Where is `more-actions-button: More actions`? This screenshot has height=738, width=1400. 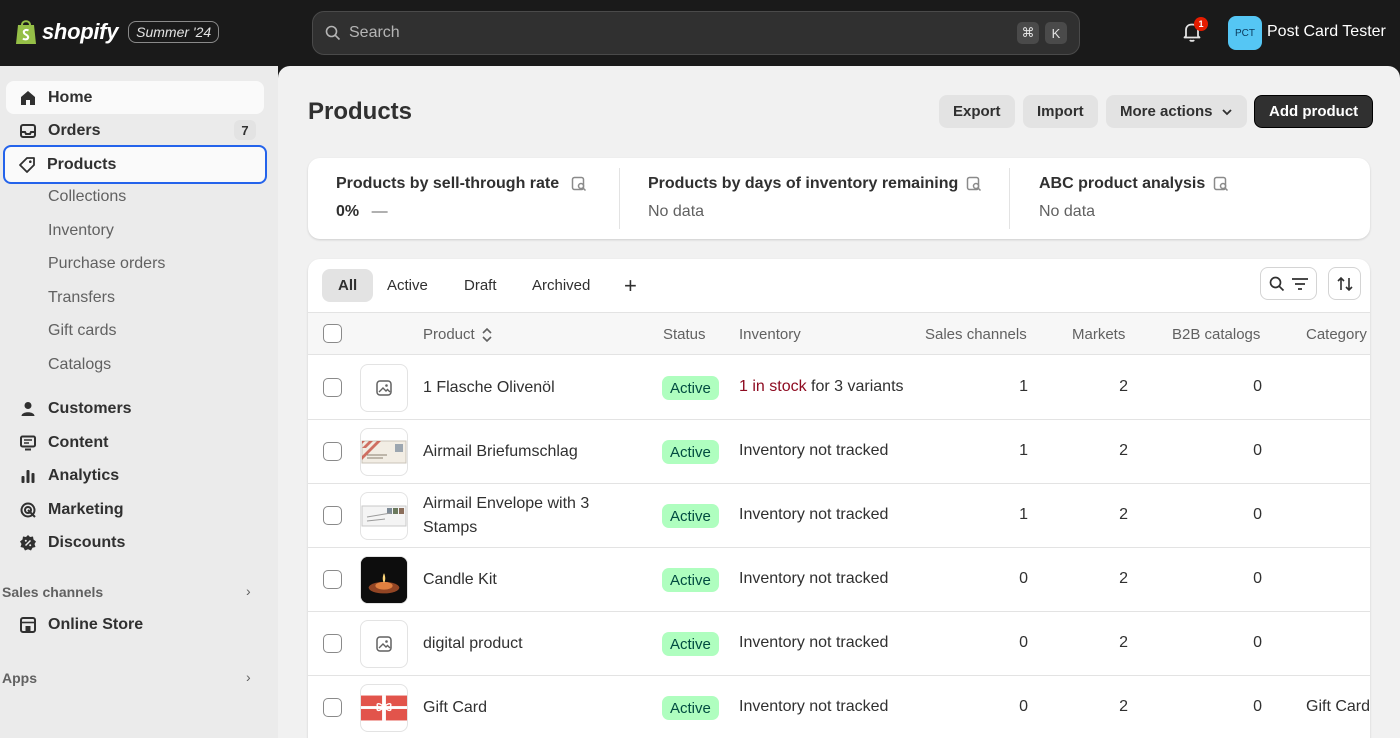
more-actions-button: More actions is located at coordinates (1176, 111).